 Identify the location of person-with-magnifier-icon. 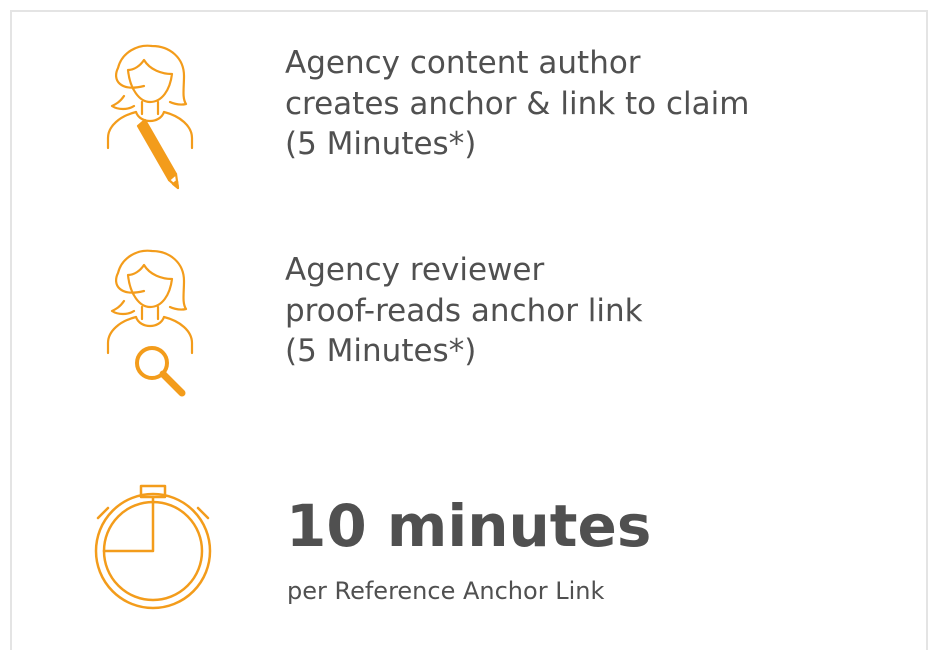
(155, 322).